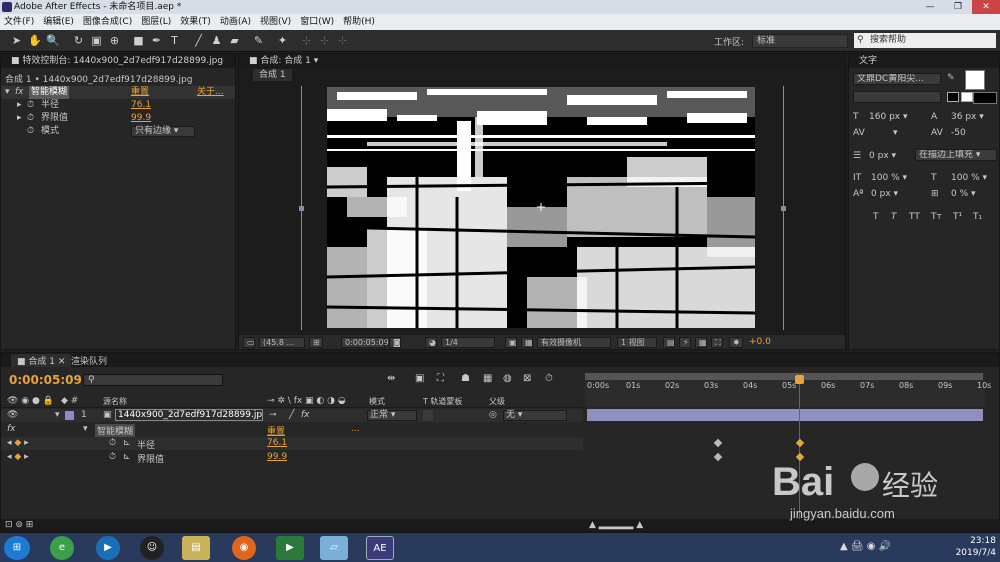 This screenshot has width=1000, height=562. Describe the element at coordinates (542, 61) in the screenshot. I see `composition-panel-tab: ■ 合成: 合成 1 ▾` at that location.